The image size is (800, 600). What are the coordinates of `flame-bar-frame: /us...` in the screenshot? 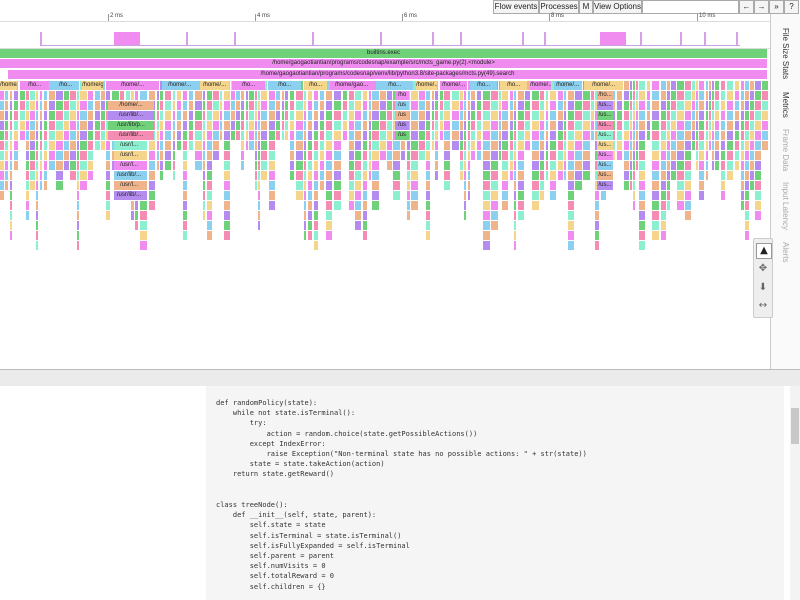 It's located at (605, 105).